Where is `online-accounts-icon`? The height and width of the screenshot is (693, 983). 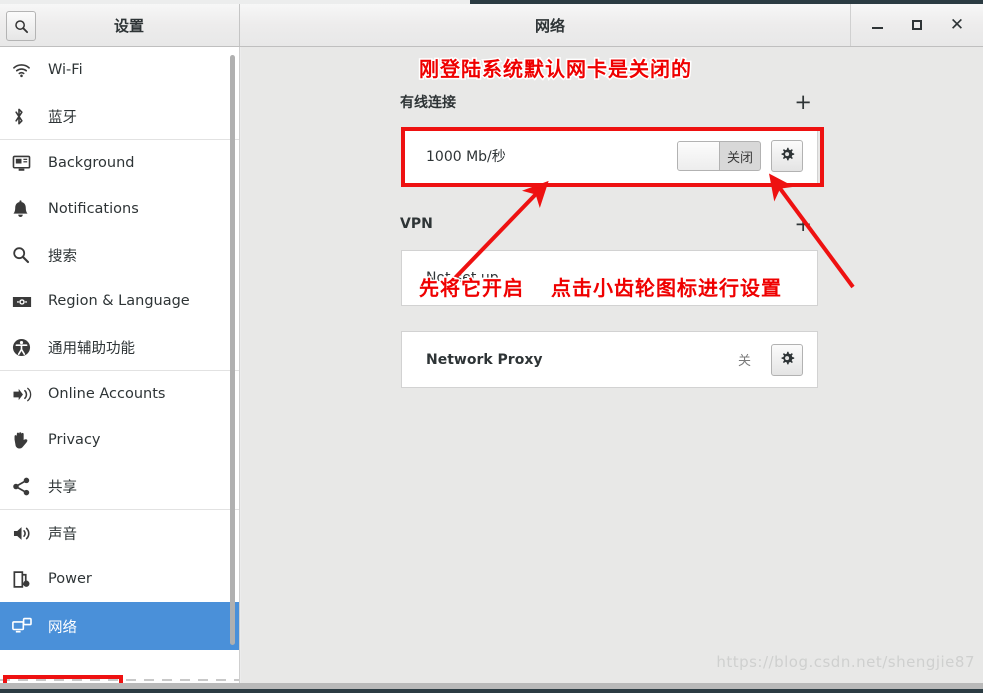
online-accounts-icon is located at coordinates (27, 394).